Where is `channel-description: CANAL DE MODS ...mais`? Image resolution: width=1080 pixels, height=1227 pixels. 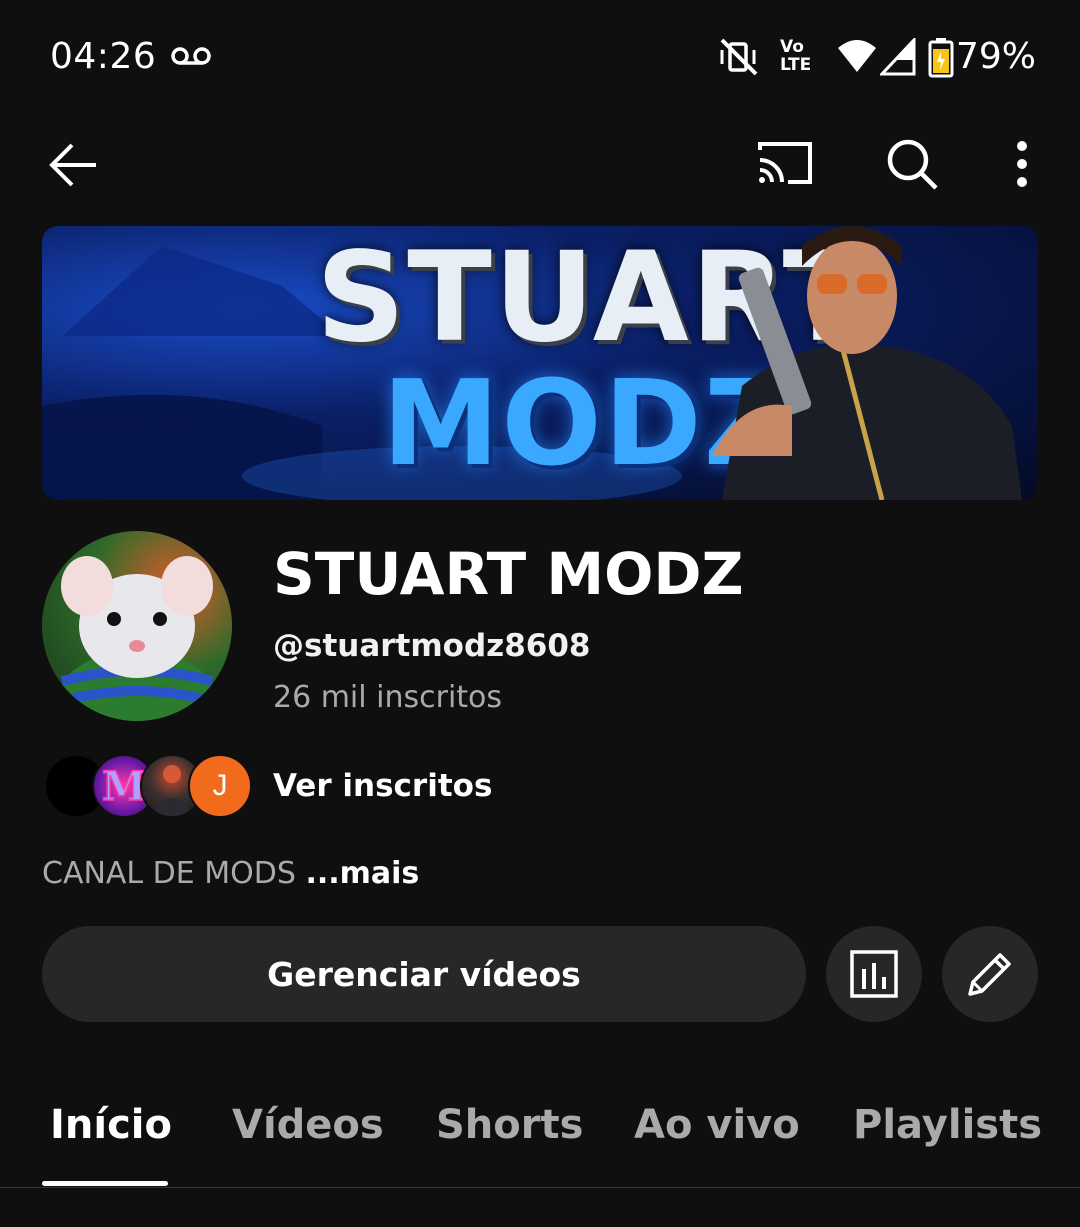 channel-description: CANAL DE MODS ...mais is located at coordinates (230, 873).